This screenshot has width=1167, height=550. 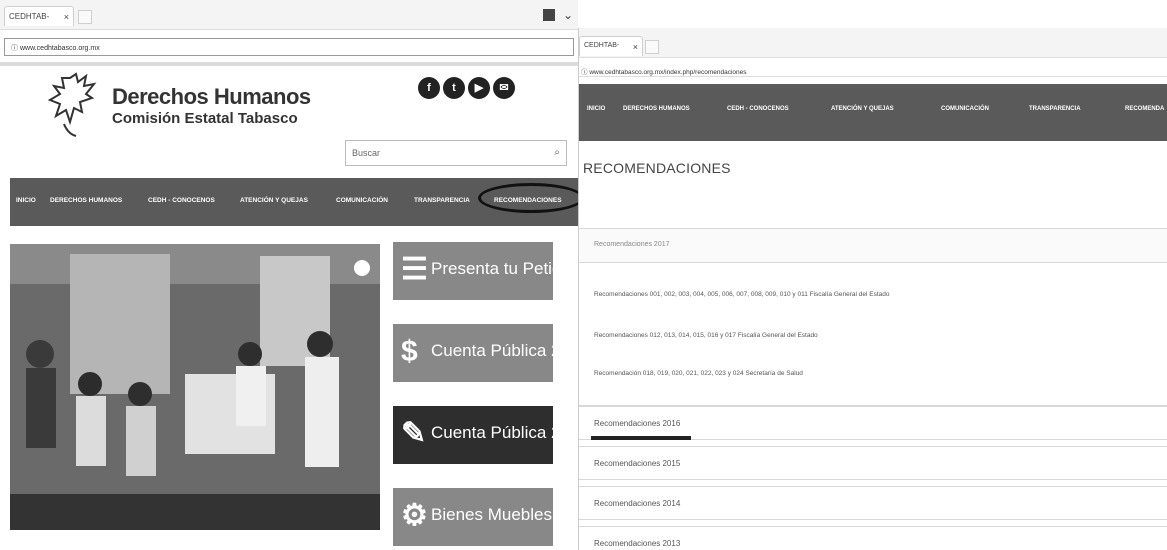 I want to click on search-input: Buscar ⌕, so click(x=456, y=153).